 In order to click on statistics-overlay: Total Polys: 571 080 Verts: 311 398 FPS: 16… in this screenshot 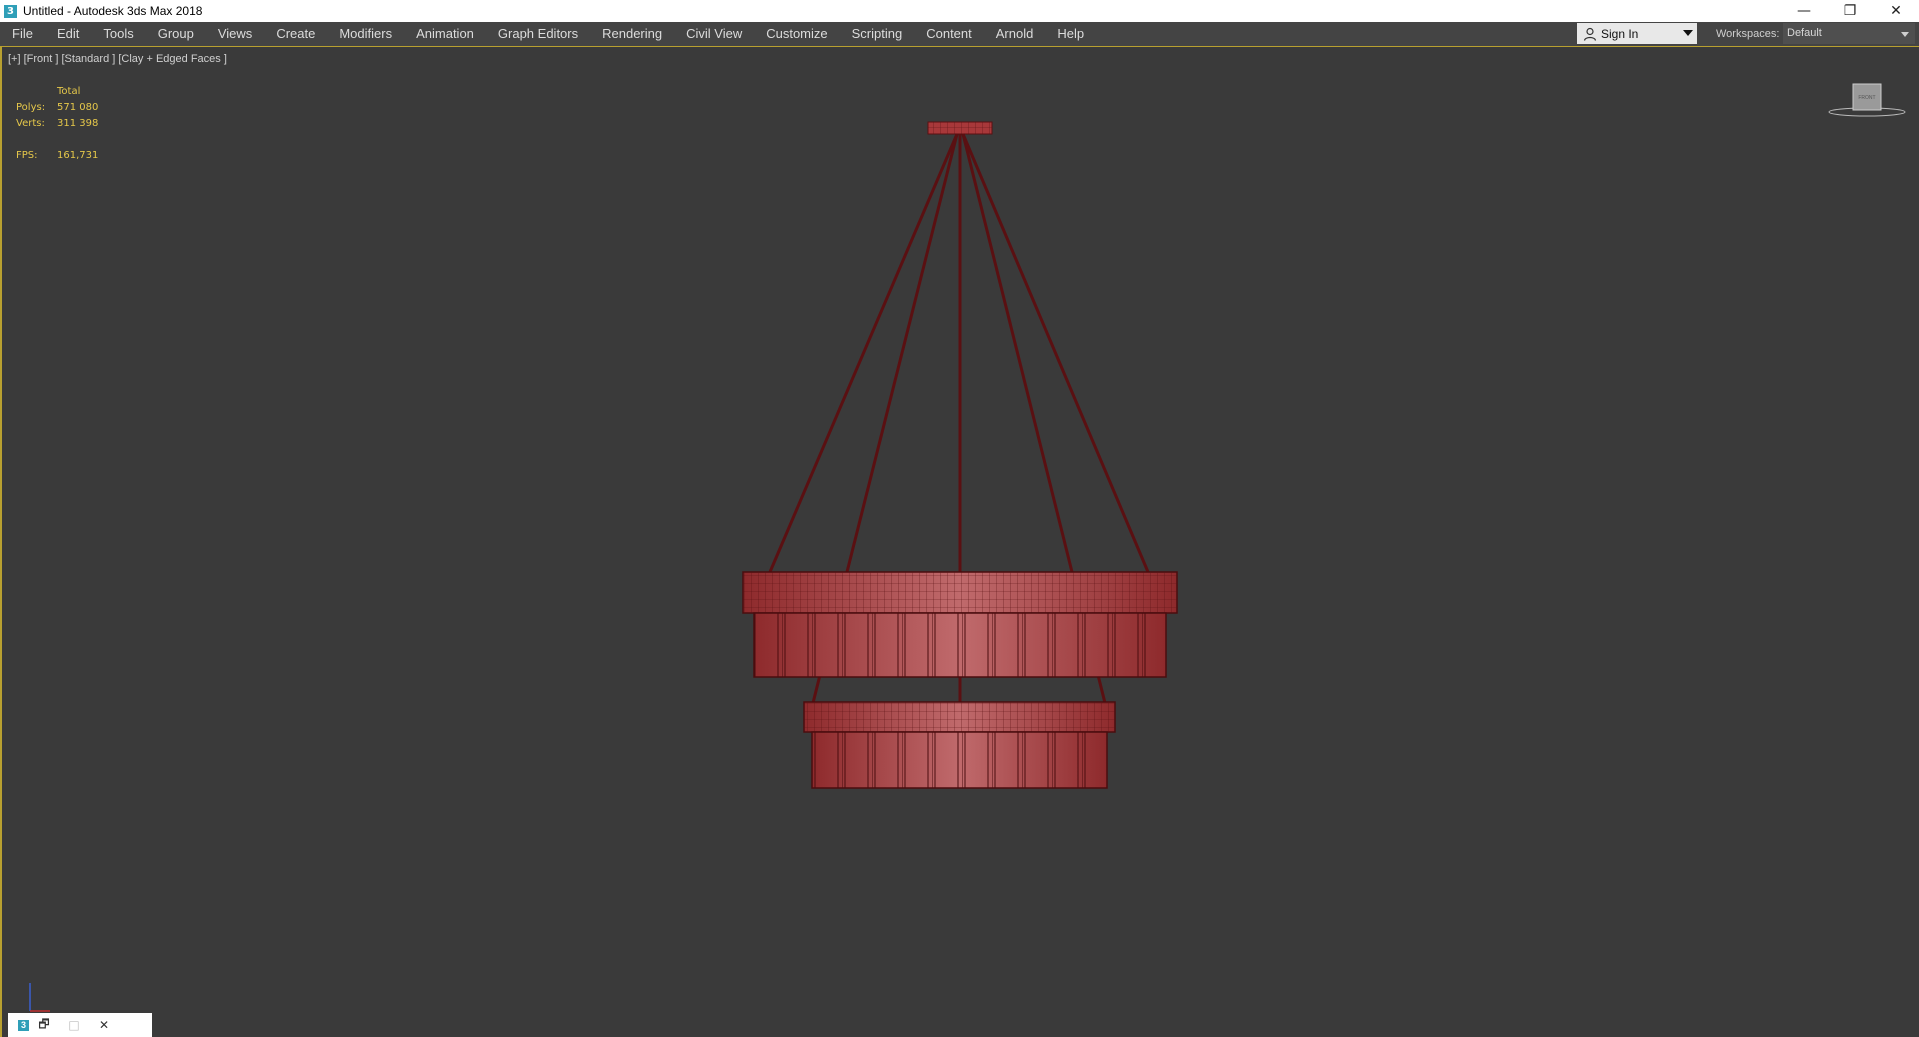, I will do `click(57, 124)`.